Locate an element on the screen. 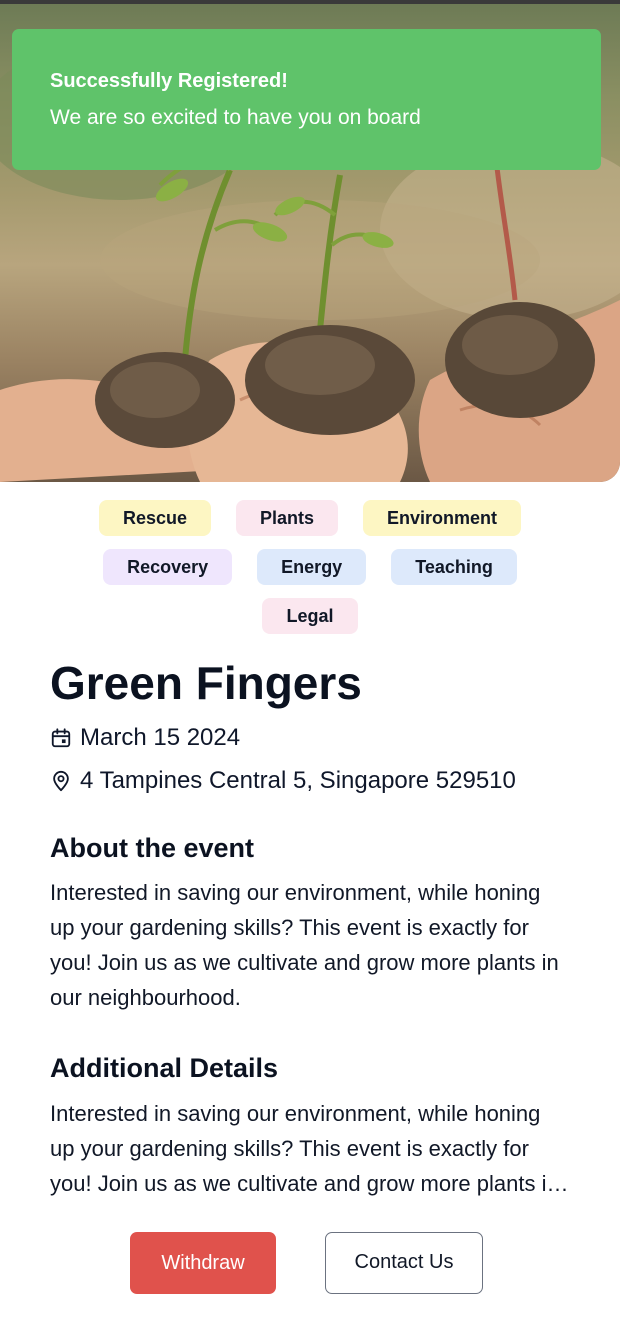 The width and height of the screenshot is (620, 1334). tag-row: Rescue Plants Environment is located at coordinates (310, 518).